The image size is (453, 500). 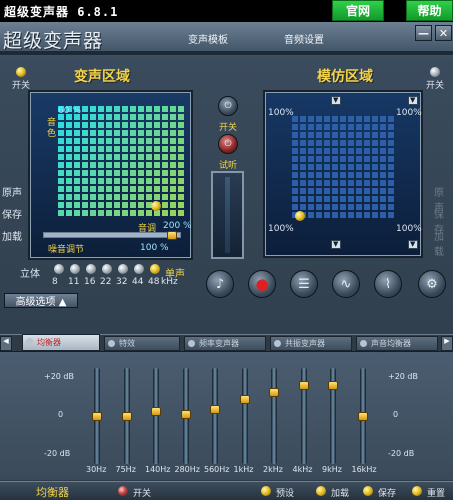 What do you see at coordinates (185, 414) in the screenshot?
I see `eq-slider-thumb` at bounding box center [185, 414].